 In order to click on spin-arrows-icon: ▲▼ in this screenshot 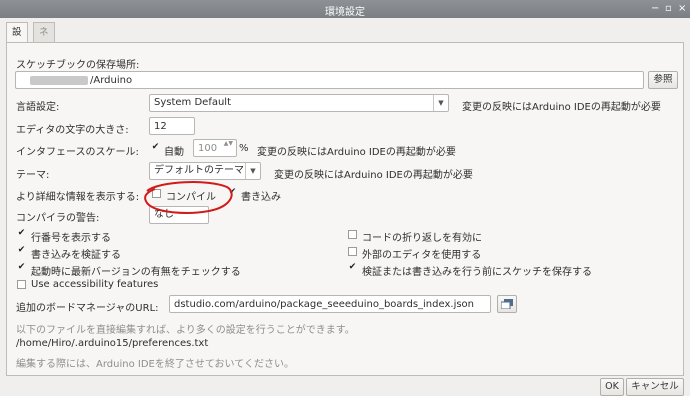, I will do `click(228, 143)`.